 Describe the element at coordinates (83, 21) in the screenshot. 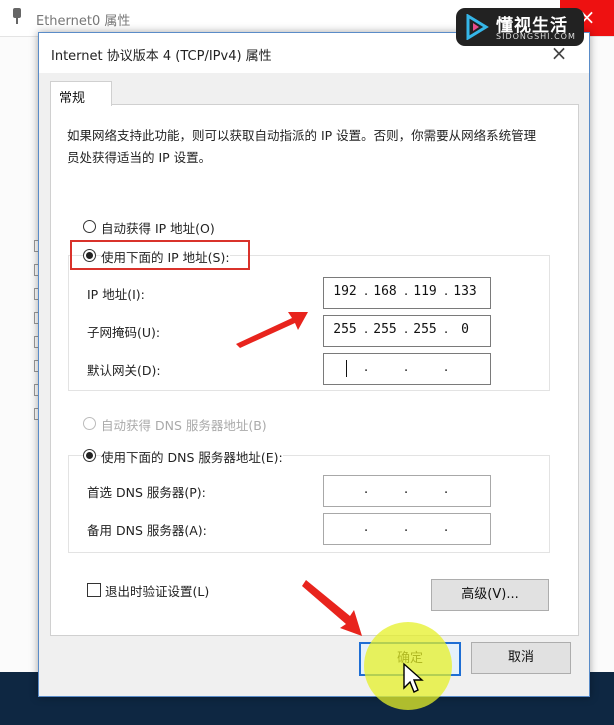

I see `background-window-title: Ethernet0 属性` at that location.